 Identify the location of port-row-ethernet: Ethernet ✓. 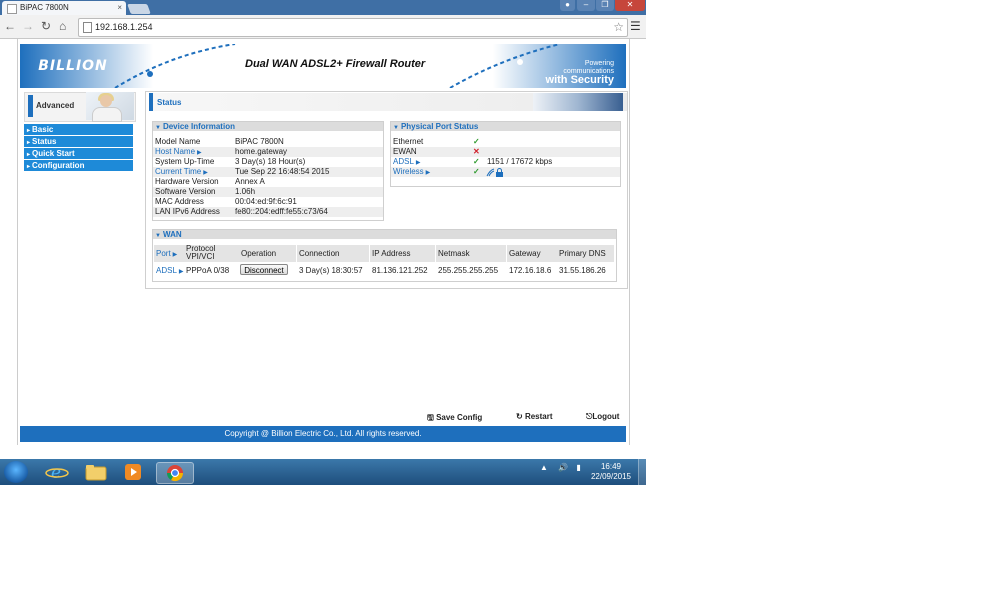
(505, 142).